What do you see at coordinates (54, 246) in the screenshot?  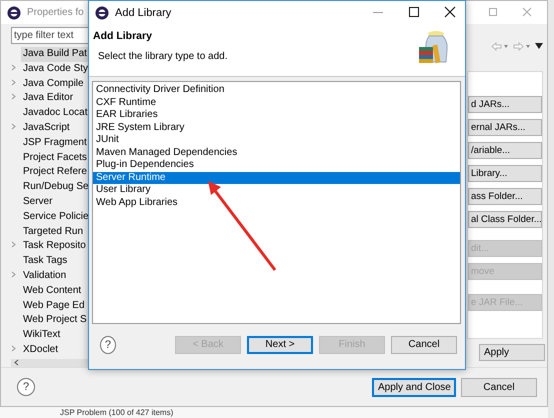 I see `tree-item: Task Reposito` at bounding box center [54, 246].